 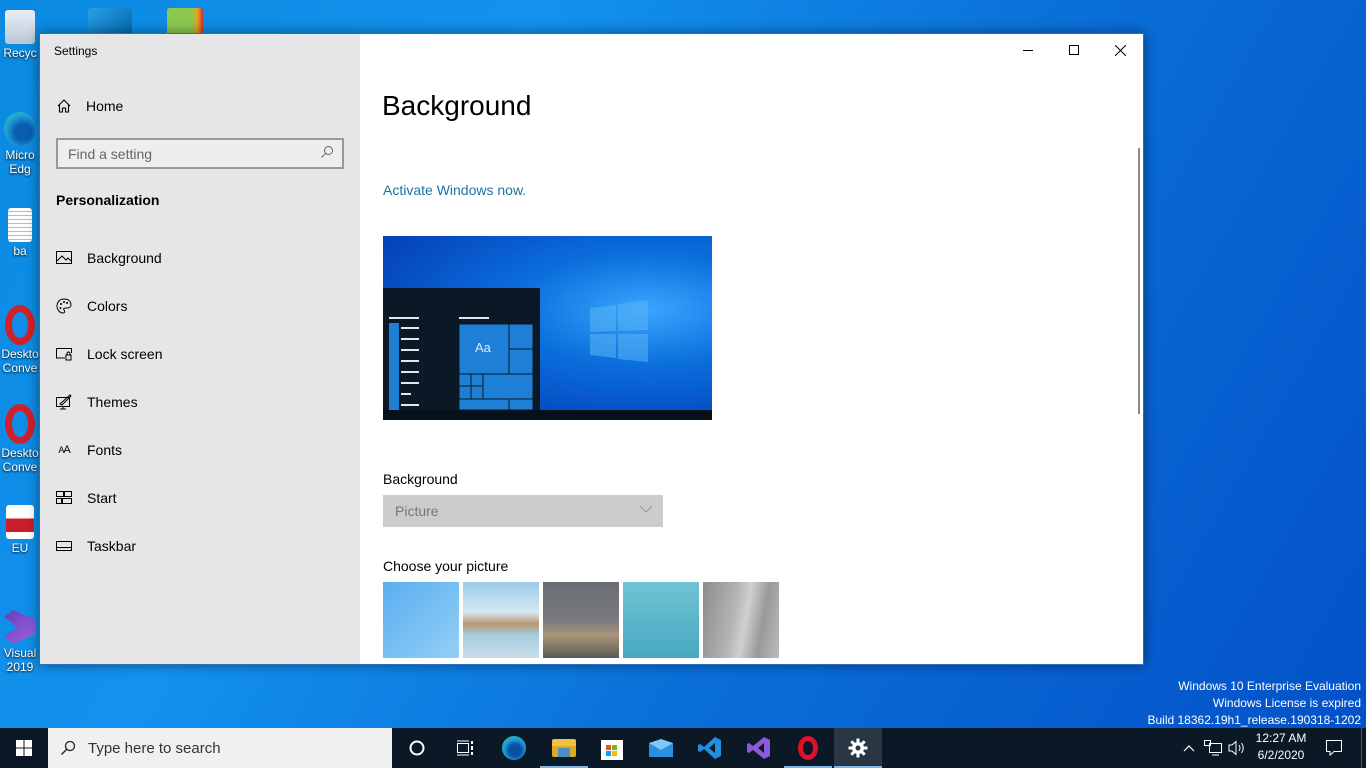 I want to click on picture-thumbnails, so click(x=581, y=620).